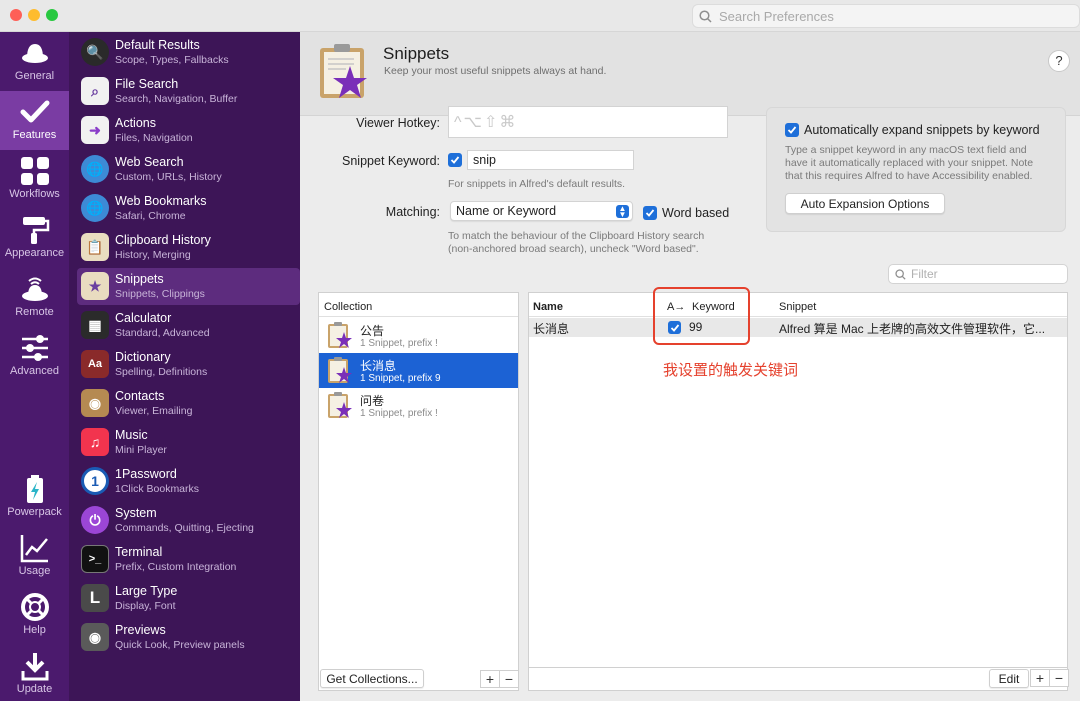 The height and width of the screenshot is (701, 1080). Describe the element at coordinates (188, 637) in the screenshot. I see `feature-item-previews: ◉ Previews Quick Look, Preview panels` at that location.